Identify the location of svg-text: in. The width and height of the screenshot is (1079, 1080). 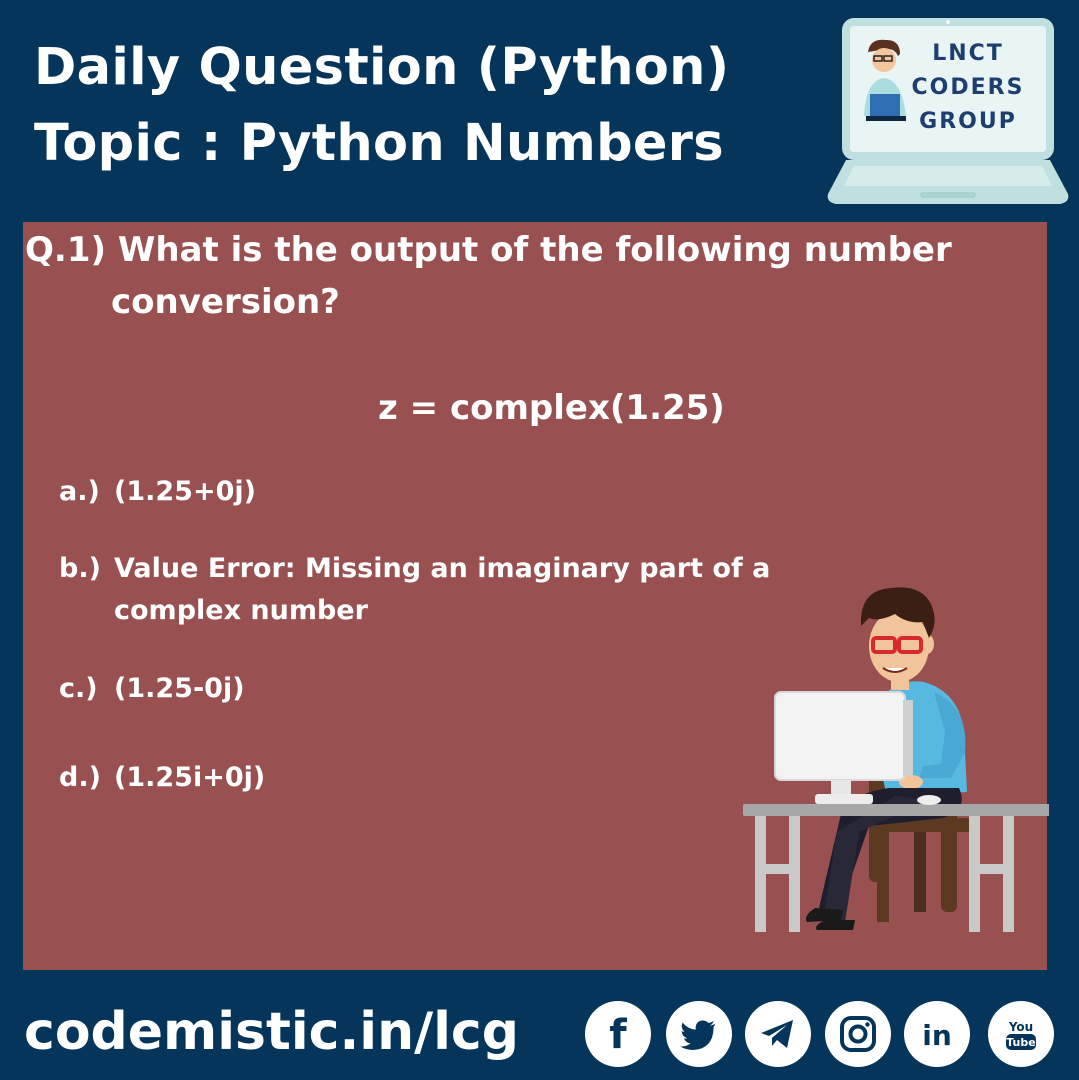
(937, 1035).